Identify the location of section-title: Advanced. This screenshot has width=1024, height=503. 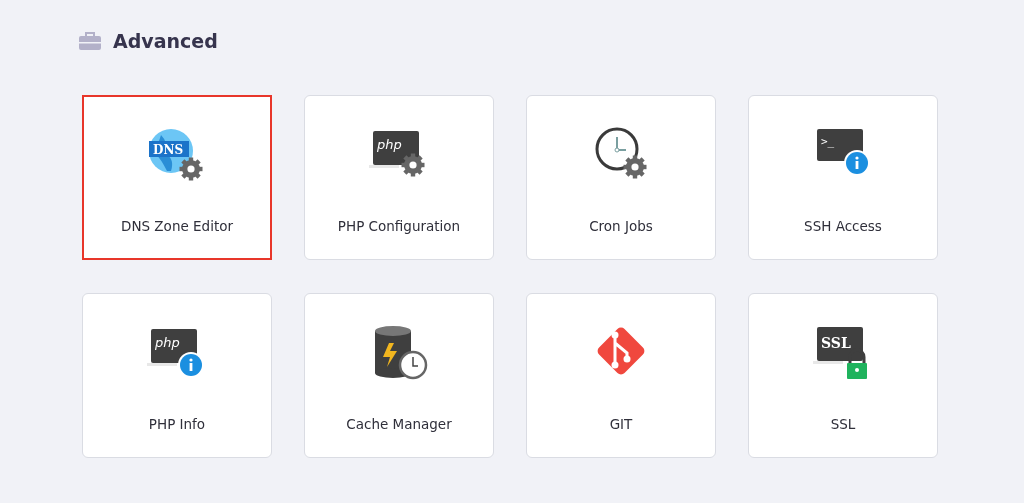
(165, 41).